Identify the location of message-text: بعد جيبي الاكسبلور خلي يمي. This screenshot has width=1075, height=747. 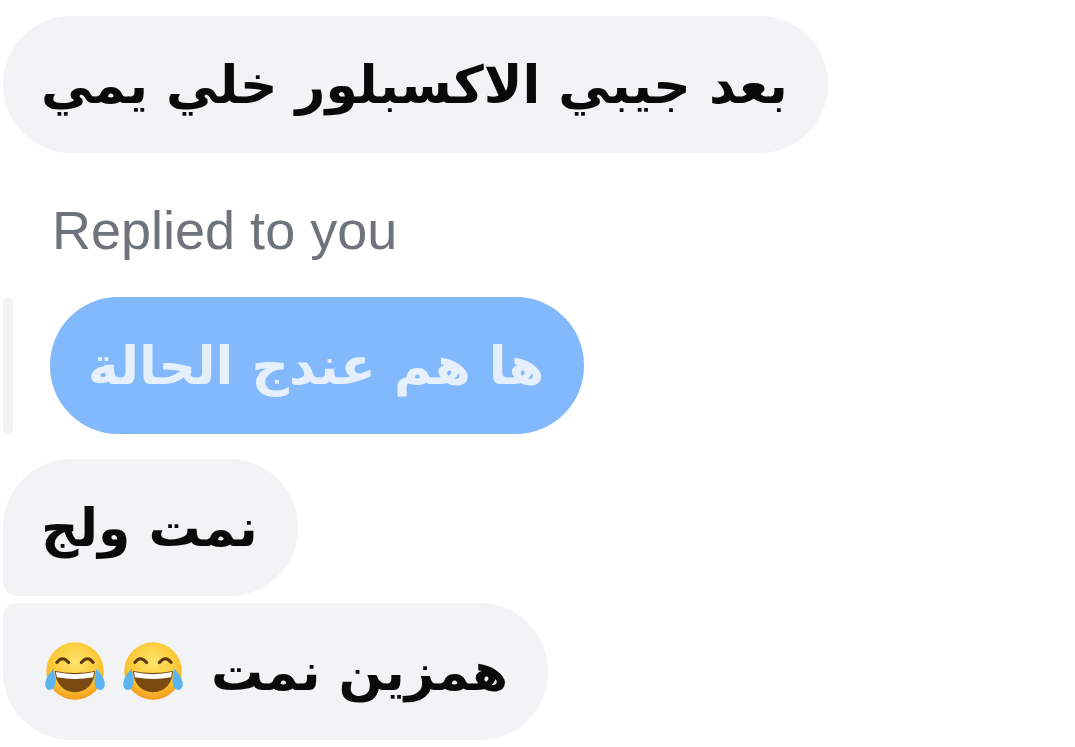
(414, 85).